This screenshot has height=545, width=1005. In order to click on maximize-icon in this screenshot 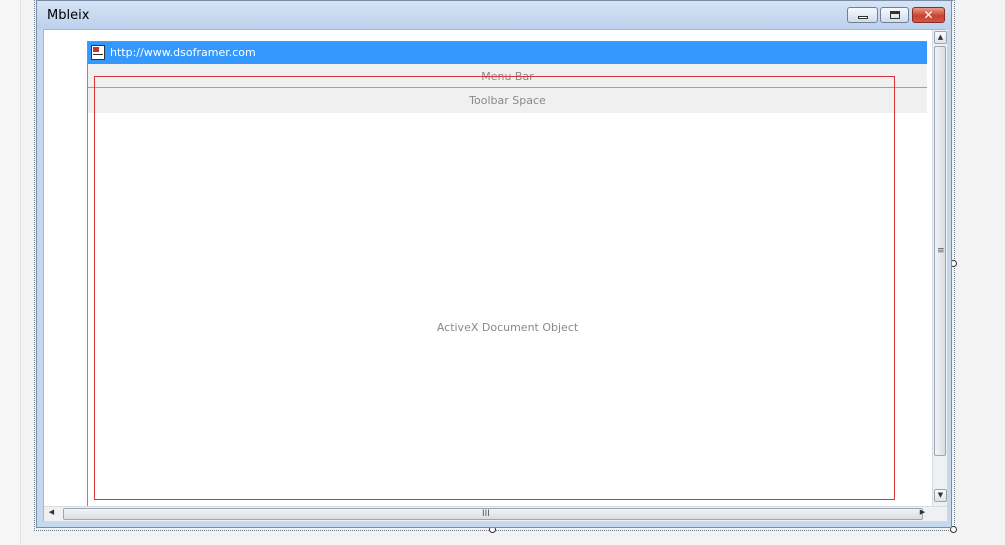, I will do `click(894, 15)`.